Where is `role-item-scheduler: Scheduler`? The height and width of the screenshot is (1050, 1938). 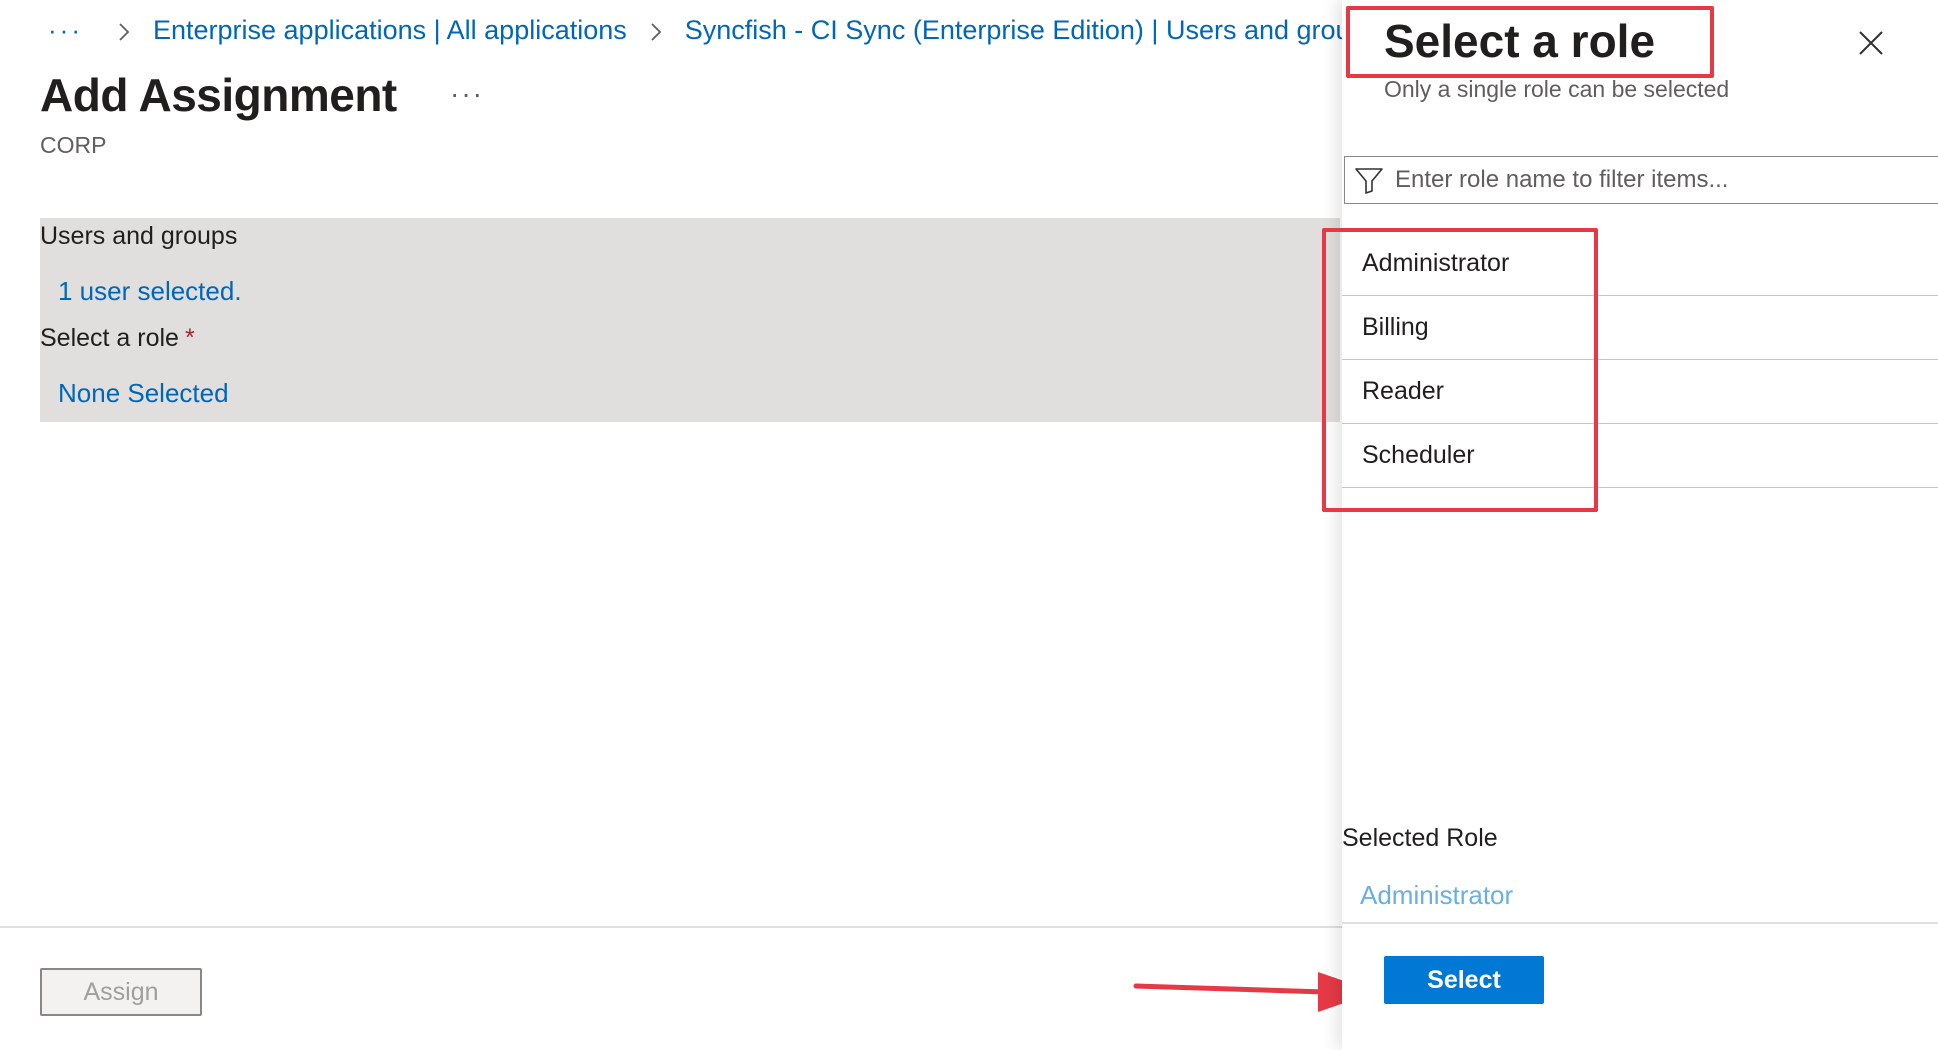
role-item-scheduler: Scheduler is located at coordinates (1640, 456).